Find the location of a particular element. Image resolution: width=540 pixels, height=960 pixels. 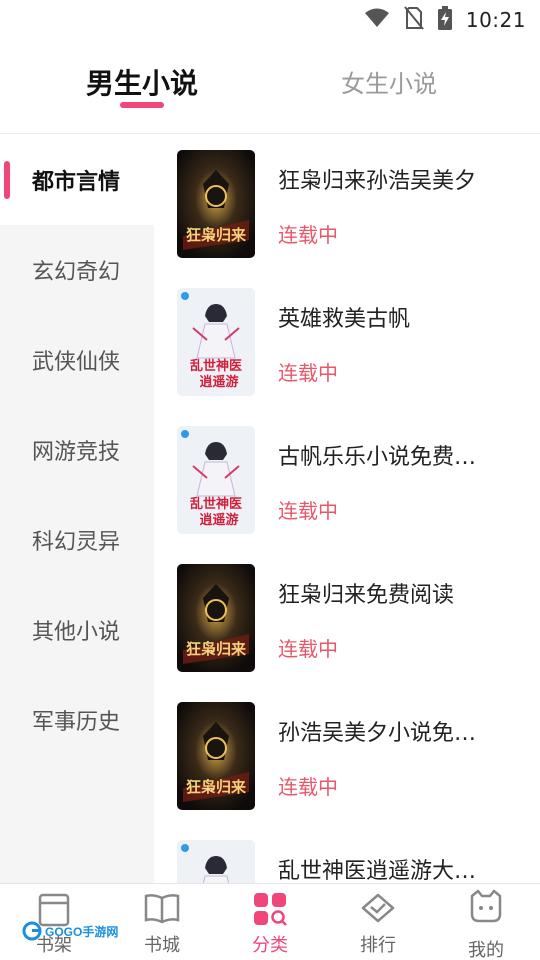

list-item: 狂枭归来 狂枭归来孙浩吴美夕 连载中 is located at coordinates (347, 204).